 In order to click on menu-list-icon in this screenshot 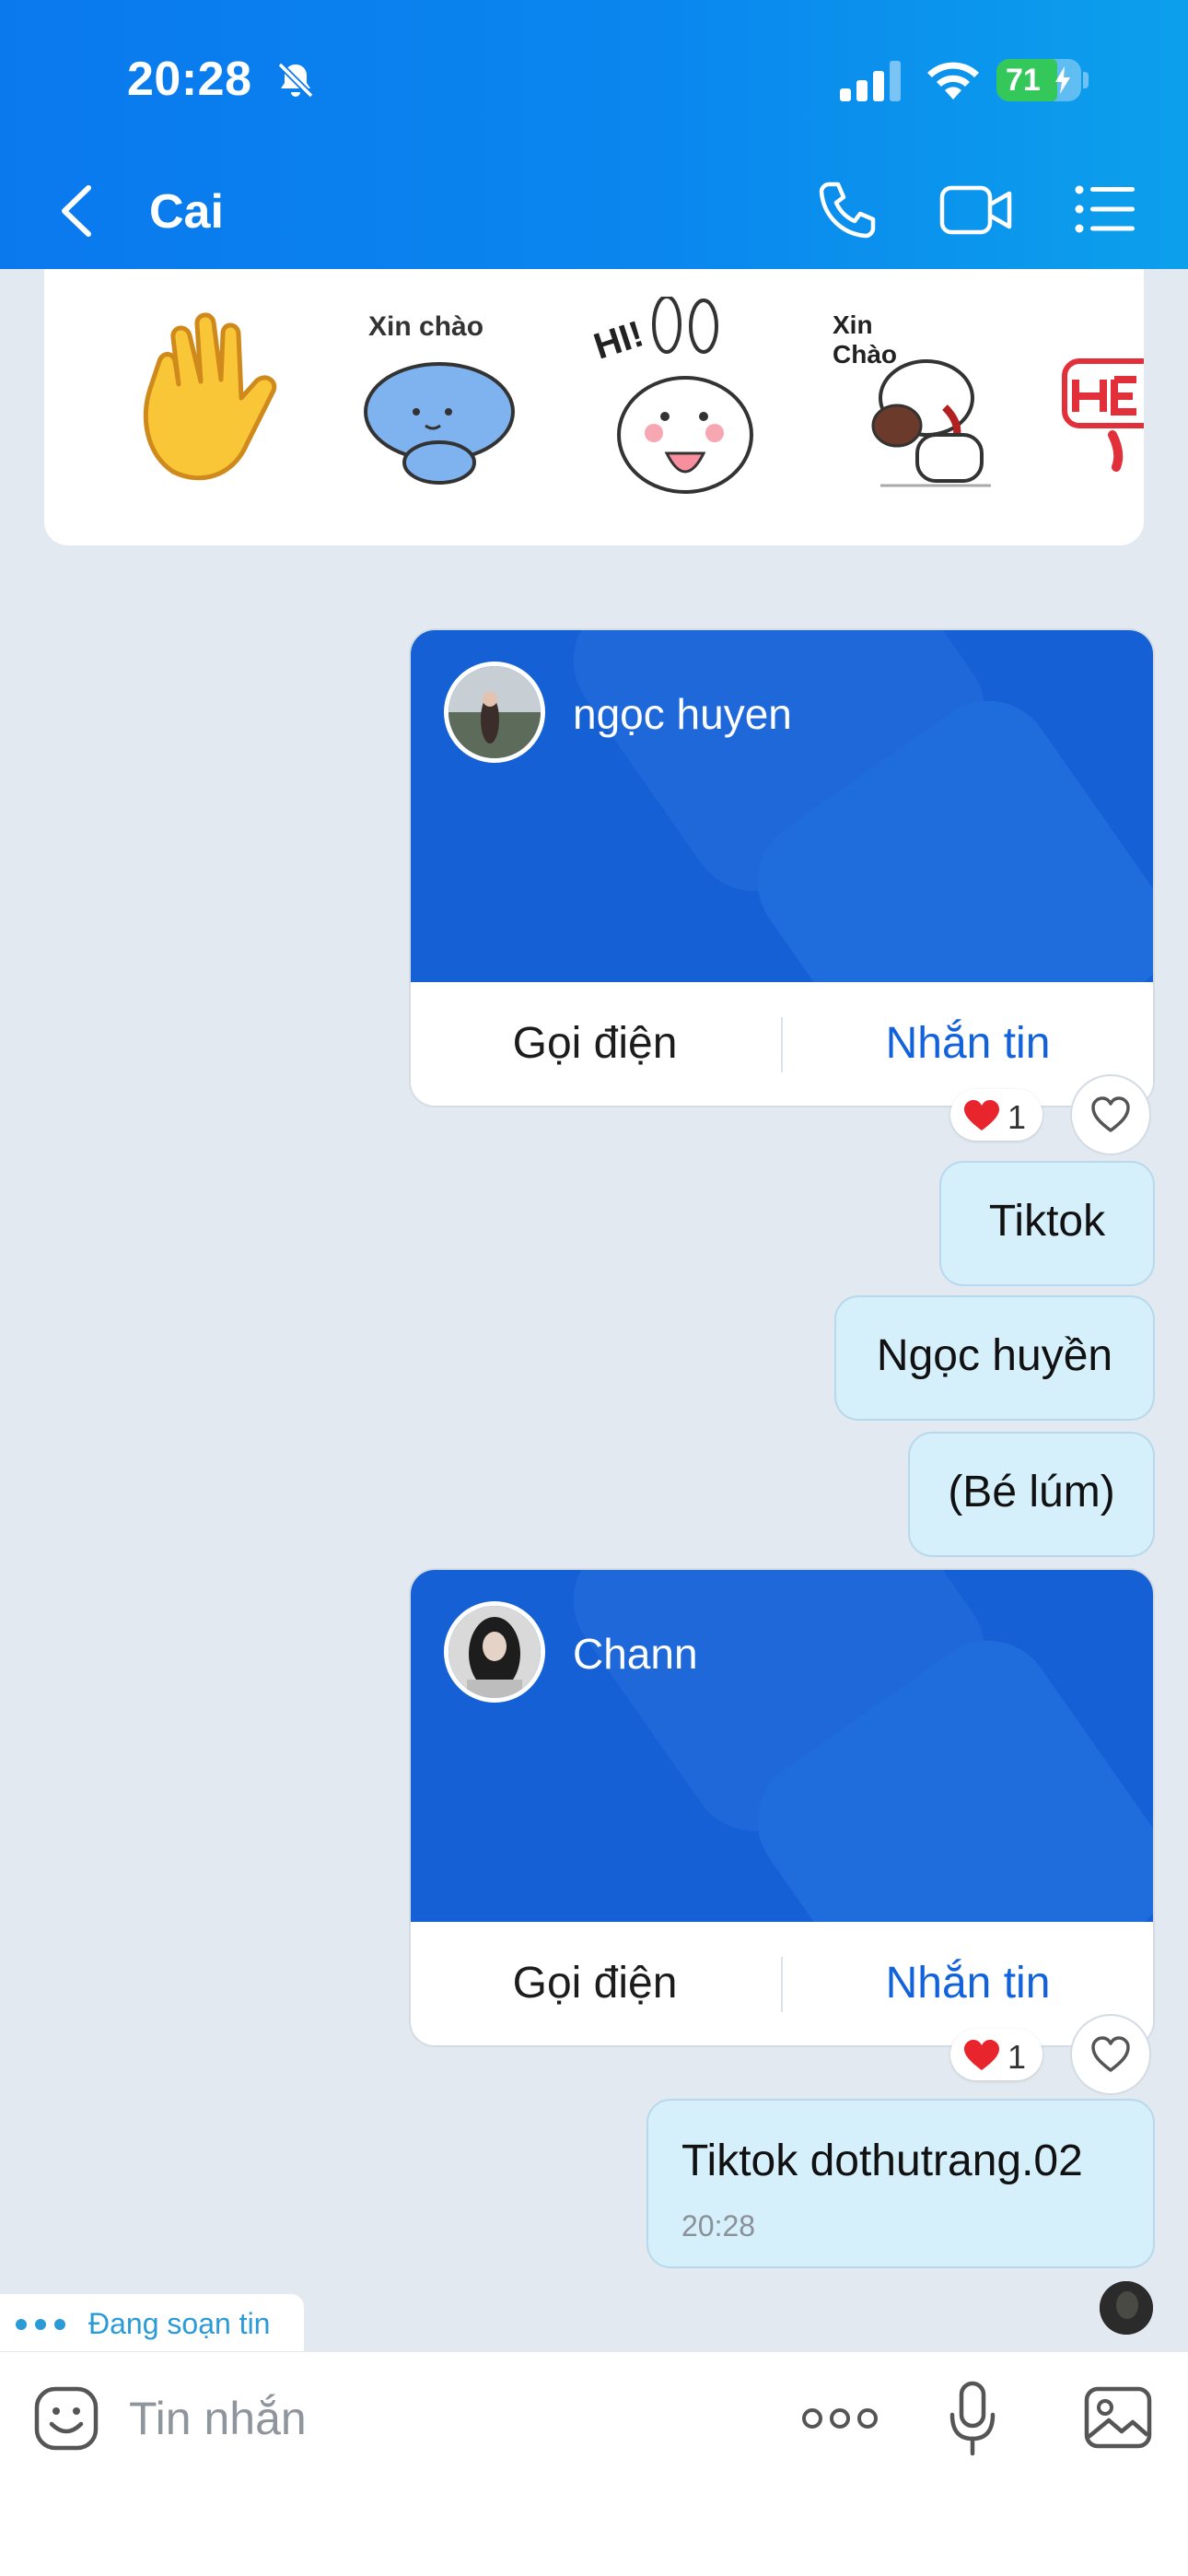, I will do `click(1105, 209)`.